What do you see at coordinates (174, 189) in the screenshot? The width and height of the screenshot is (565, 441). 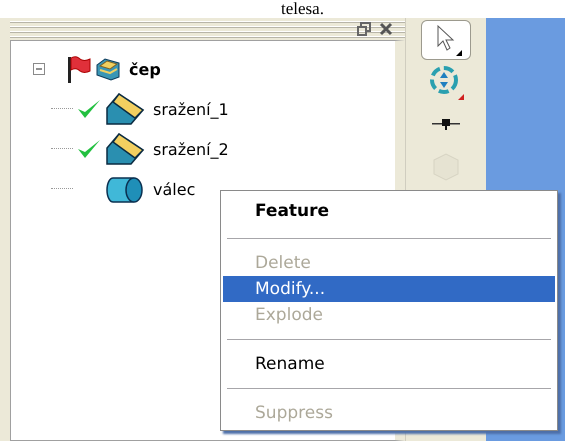 I see `tree-item: válec` at bounding box center [174, 189].